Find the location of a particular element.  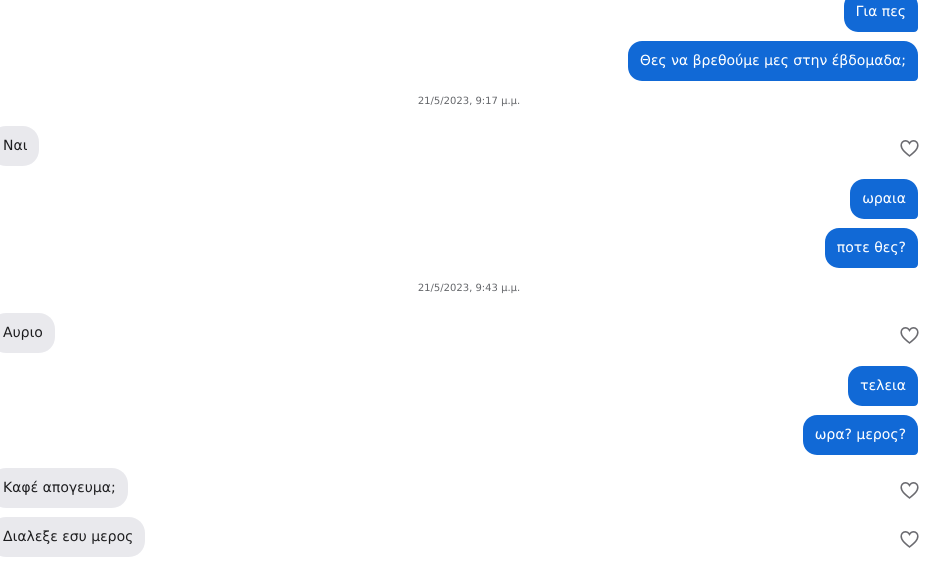

sent-message: ποτε θες? is located at coordinates (871, 248).